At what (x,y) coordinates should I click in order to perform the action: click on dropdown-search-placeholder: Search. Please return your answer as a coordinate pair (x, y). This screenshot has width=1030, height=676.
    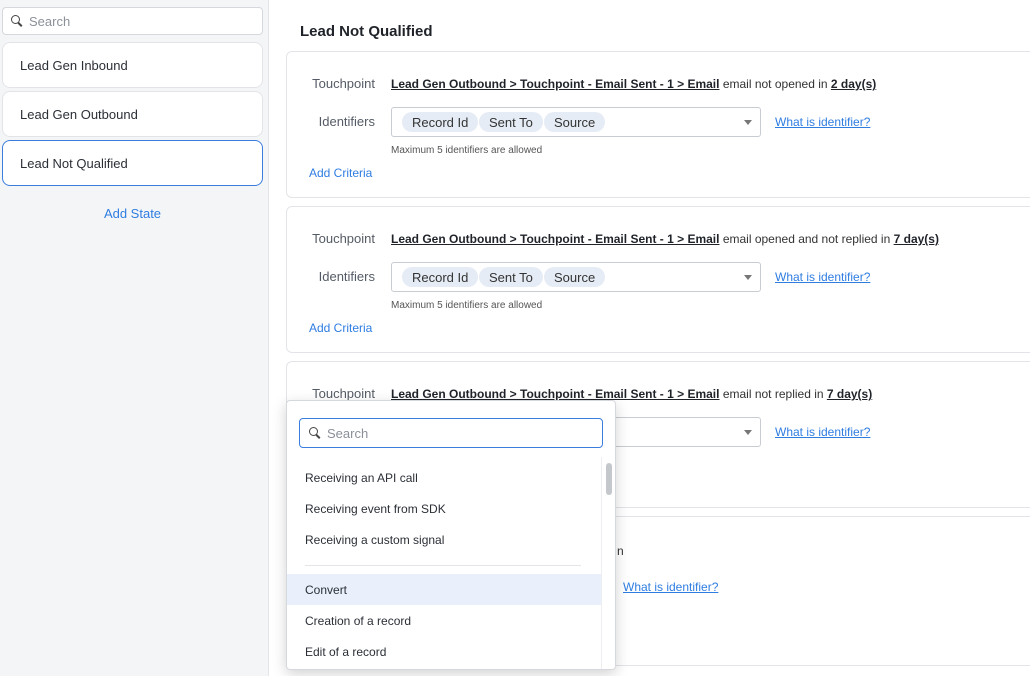
    Looking at the image, I should click on (348, 433).